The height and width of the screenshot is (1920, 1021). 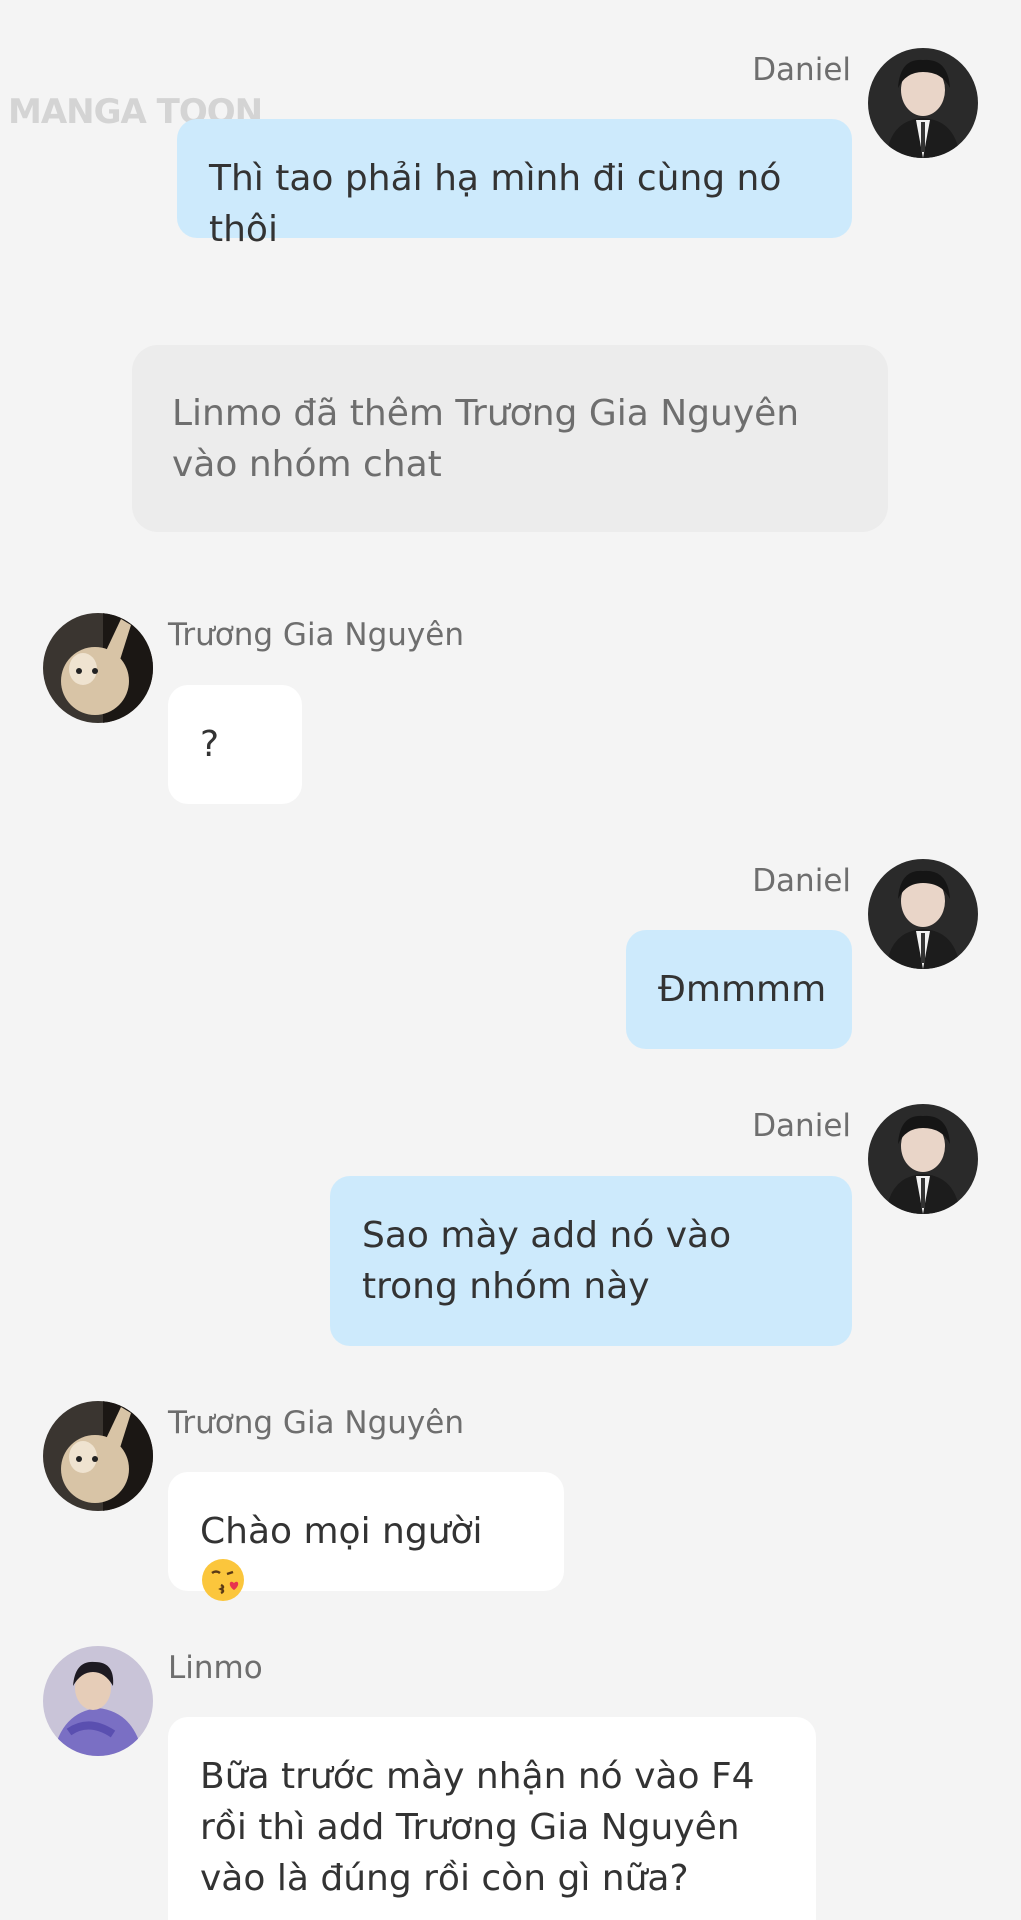 What do you see at coordinates (495, 204) in the screenshot?
I see `message-text: Thì tao phải hạ mình đi cùng nó thôi` at bounding box center [495, 204].